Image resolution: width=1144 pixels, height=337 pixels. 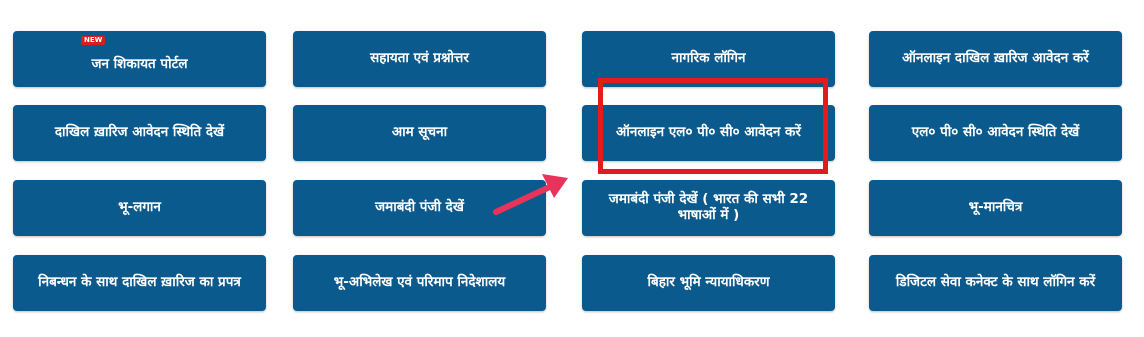 I want to click on new-badge: NEW, so click(x=93, y=40).